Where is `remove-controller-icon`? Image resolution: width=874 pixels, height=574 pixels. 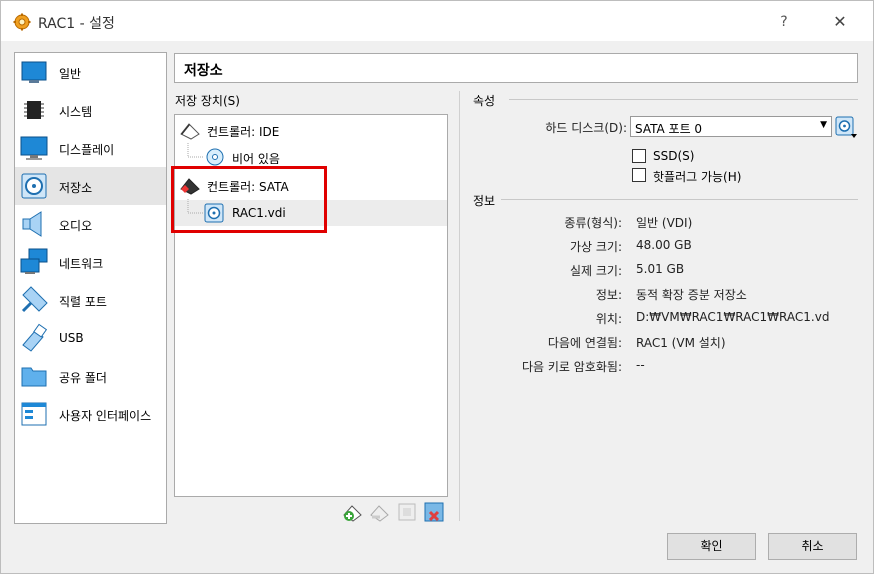
remove-controller-icon is located at coordinates (380, 512).